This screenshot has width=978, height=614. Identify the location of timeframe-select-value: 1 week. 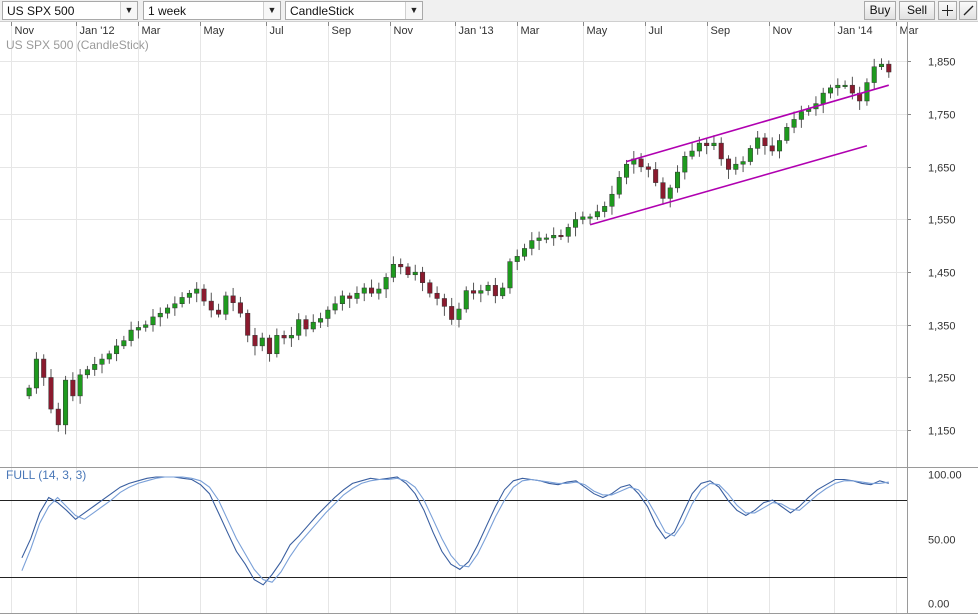
(167, 11).